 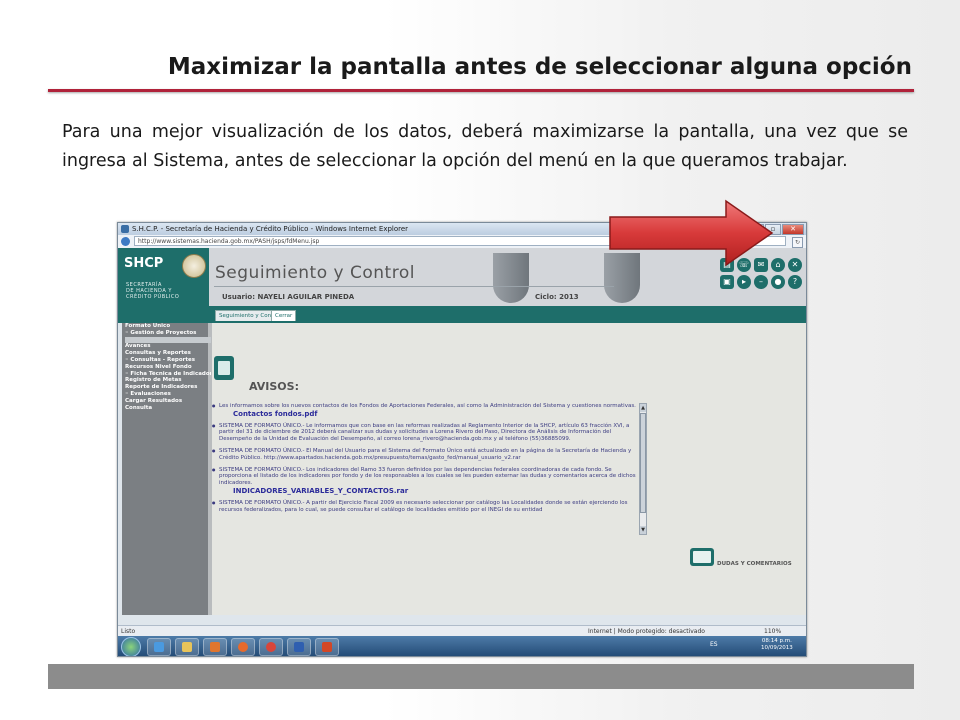 What do you see at coordinates (168, 360) in the screenshot?
I see `menu-item: ◦ Consultas - Reportes` at bounding box center [168, 360].